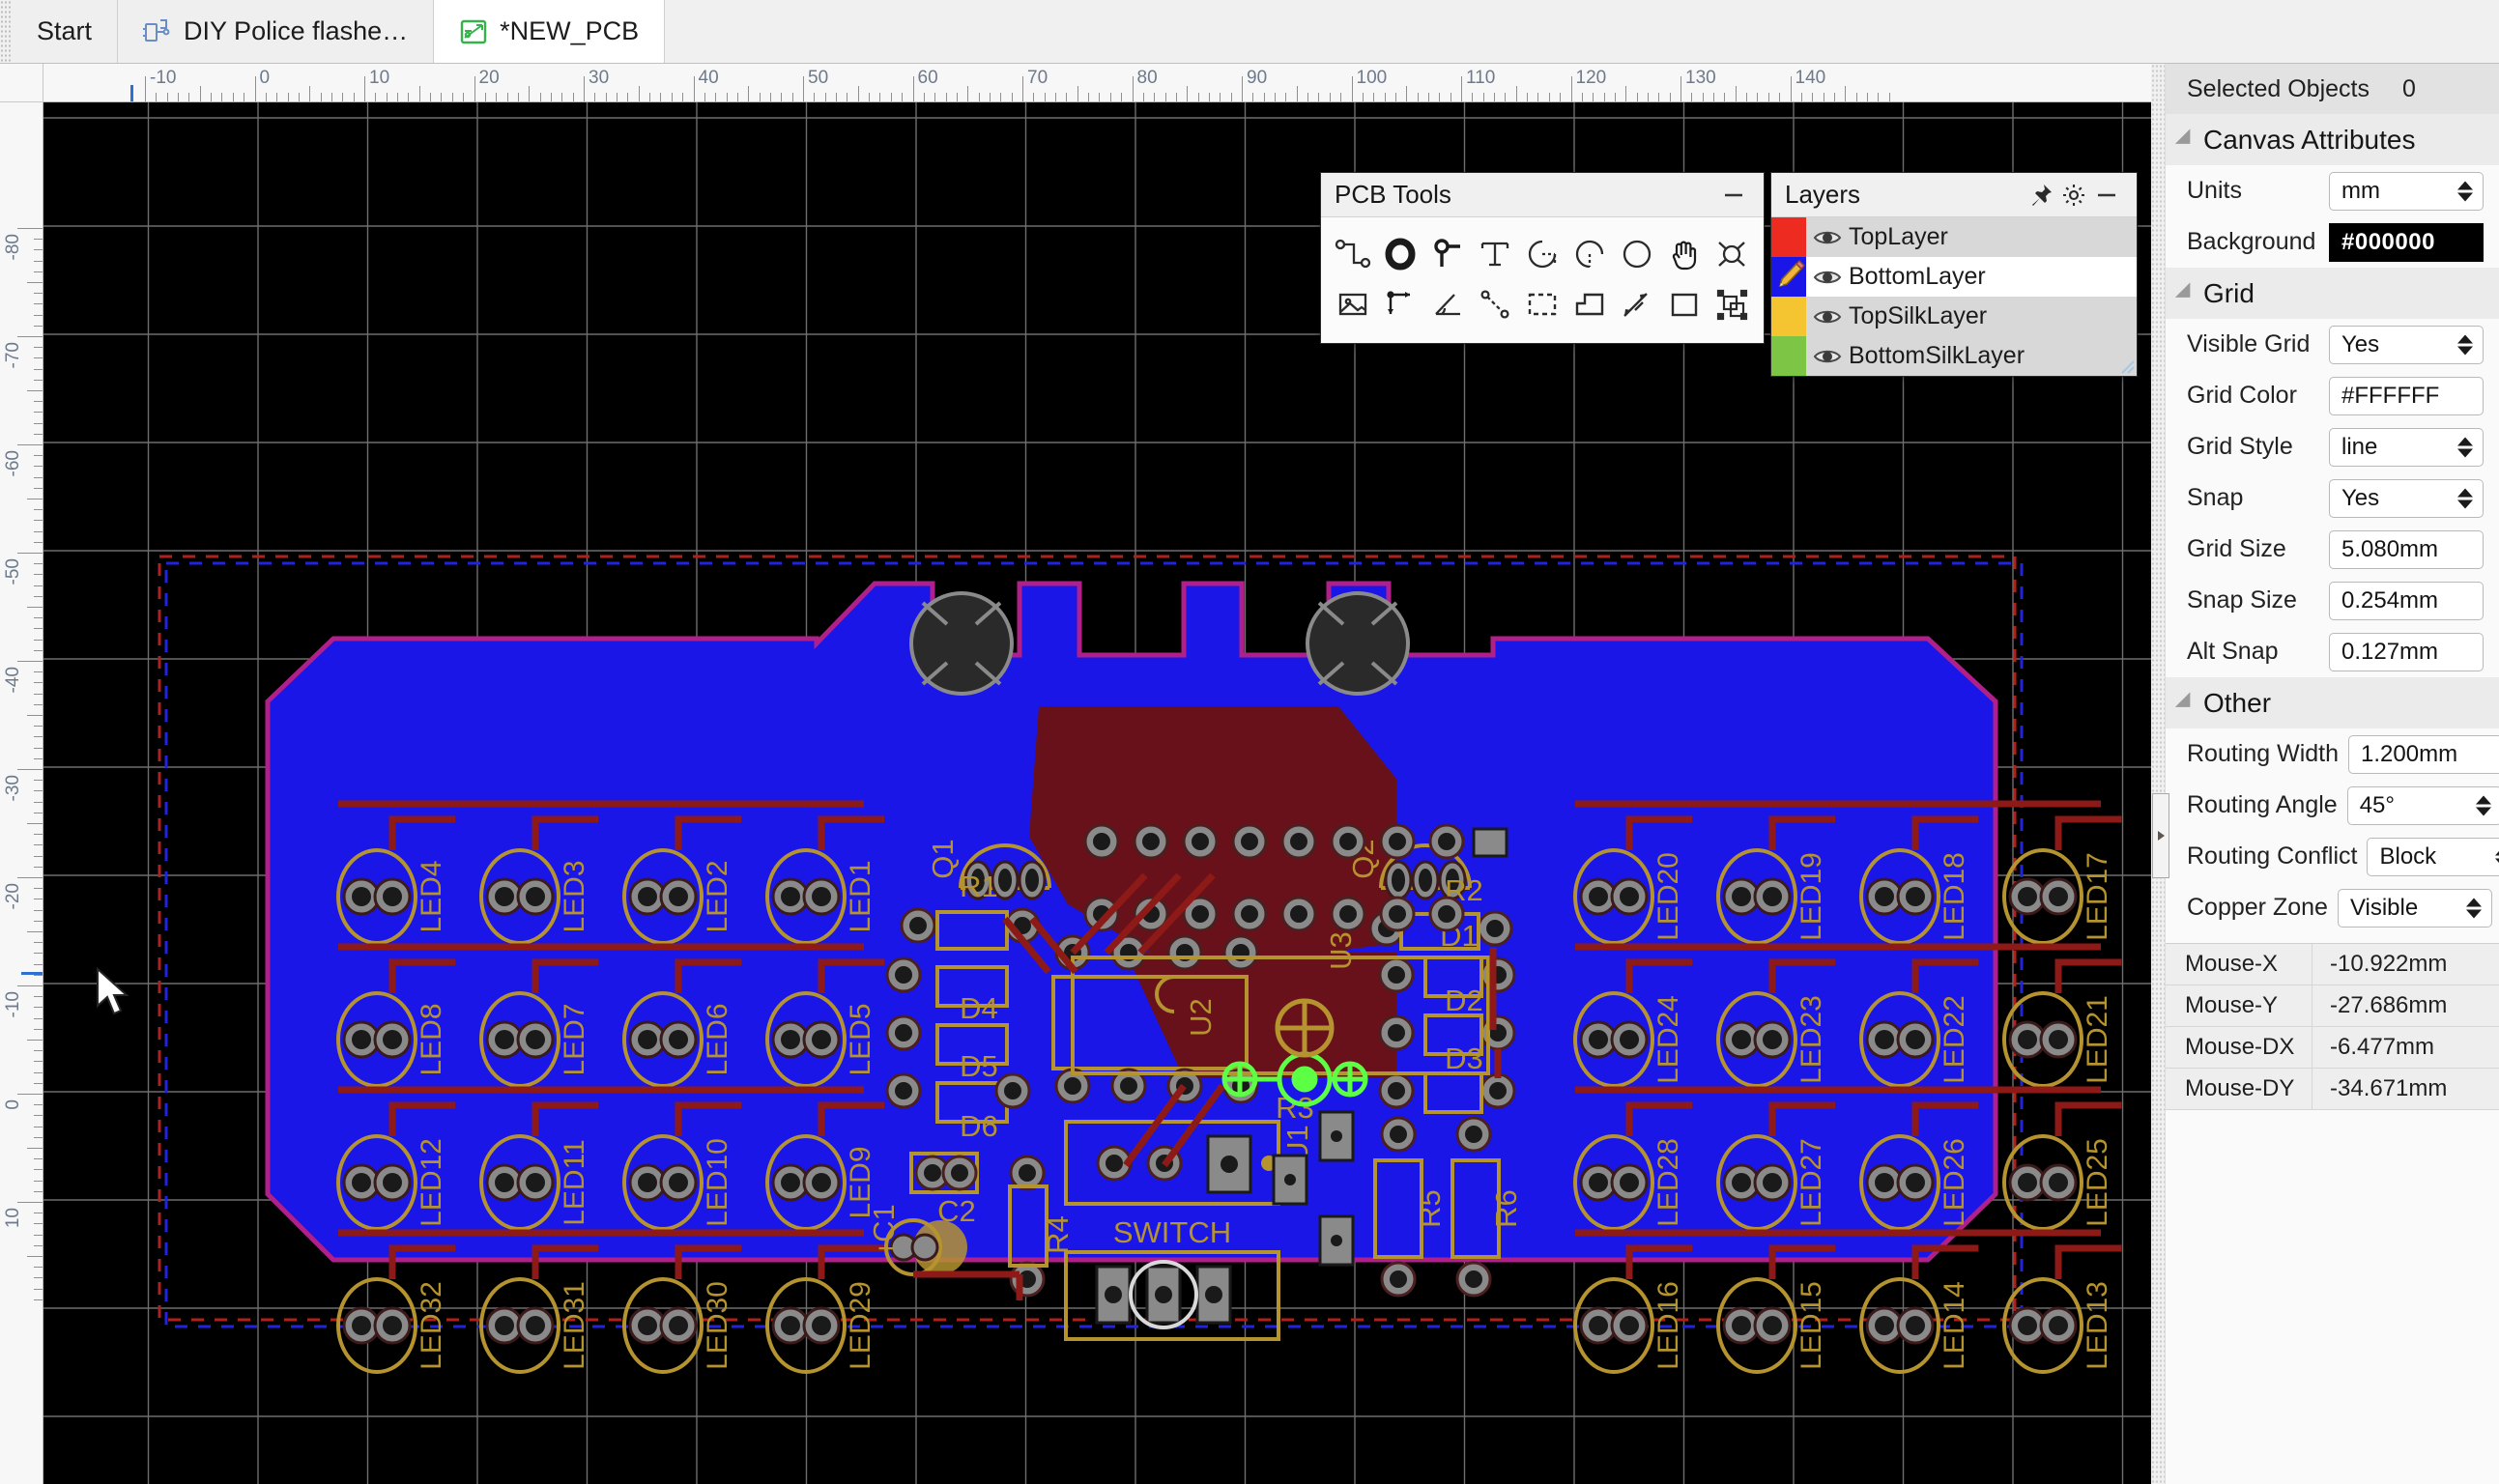 This screenshot has width=2499, height=1484. What do you see at coordinates (2160, 774) in the screenshot?
I see `panel-divider` at bounding box center [2160, 774].